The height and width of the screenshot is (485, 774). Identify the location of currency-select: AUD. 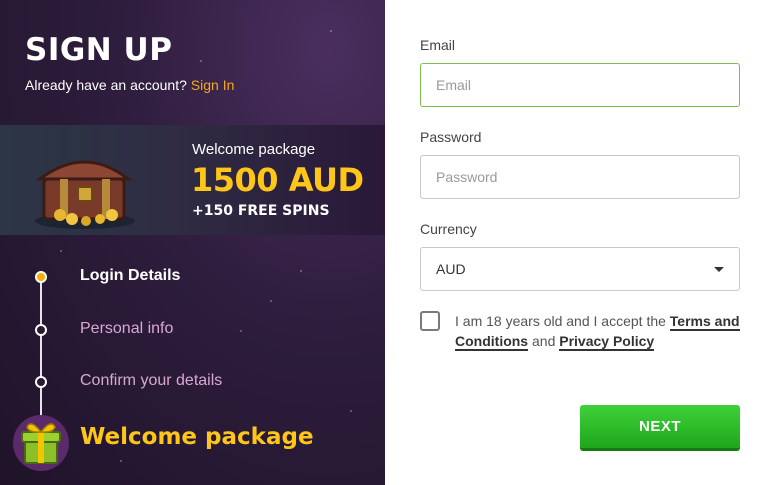
(580, 269).